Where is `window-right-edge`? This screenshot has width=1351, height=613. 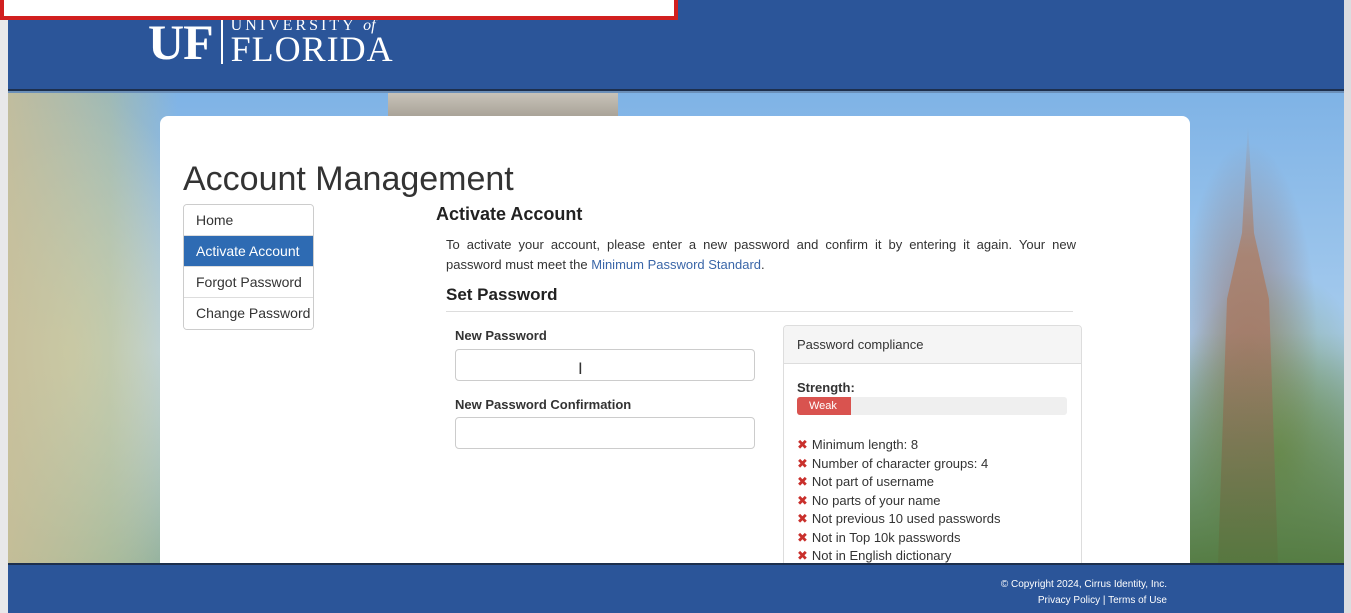 window-right-edge is located at coordinates (1347, 306).